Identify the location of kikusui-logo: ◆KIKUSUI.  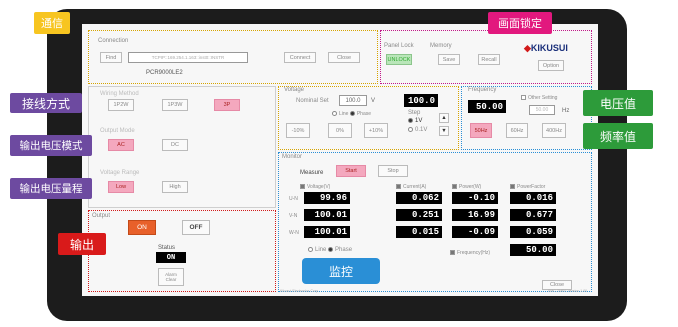
(546, 48).